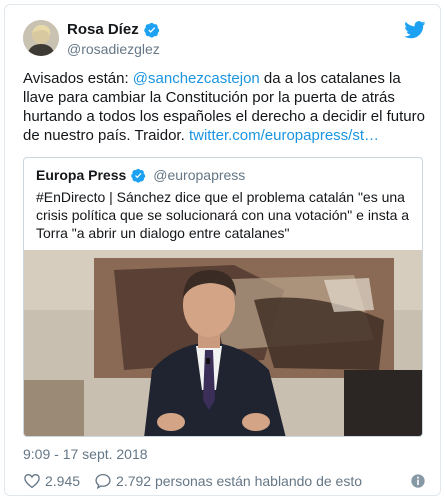 This screenshot has width=445, height=500. I want to click on author-name: Rosa Díez, so click(103, 29).